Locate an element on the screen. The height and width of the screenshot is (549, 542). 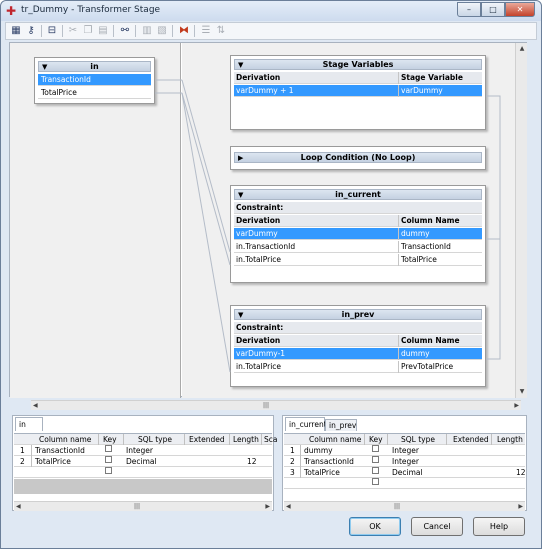
stage-properties-icon: ▦ is located at coordinates (16, 31).